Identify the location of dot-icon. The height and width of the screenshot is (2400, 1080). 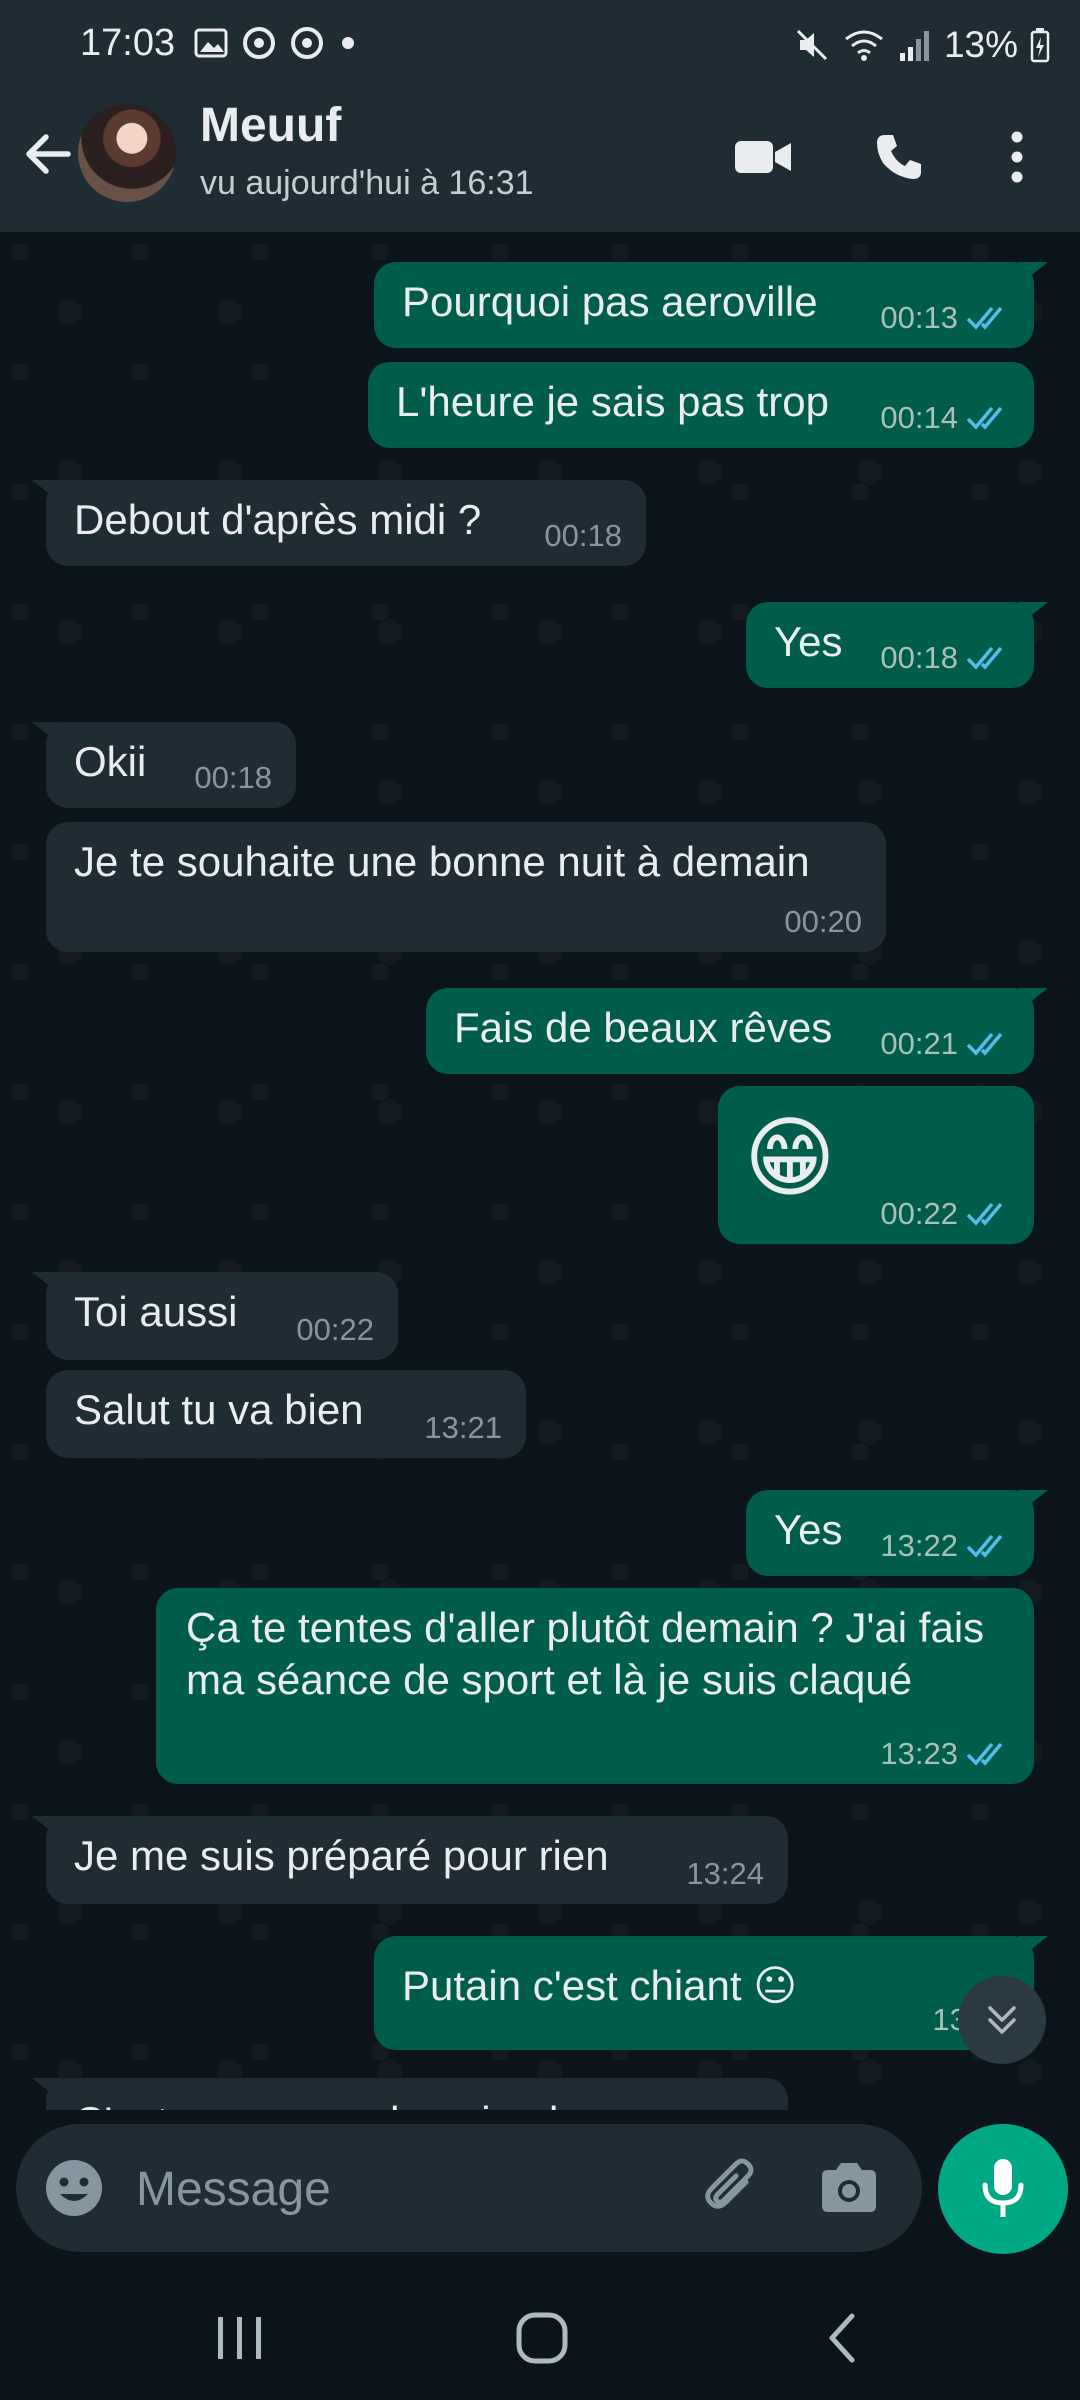
(348, 43).